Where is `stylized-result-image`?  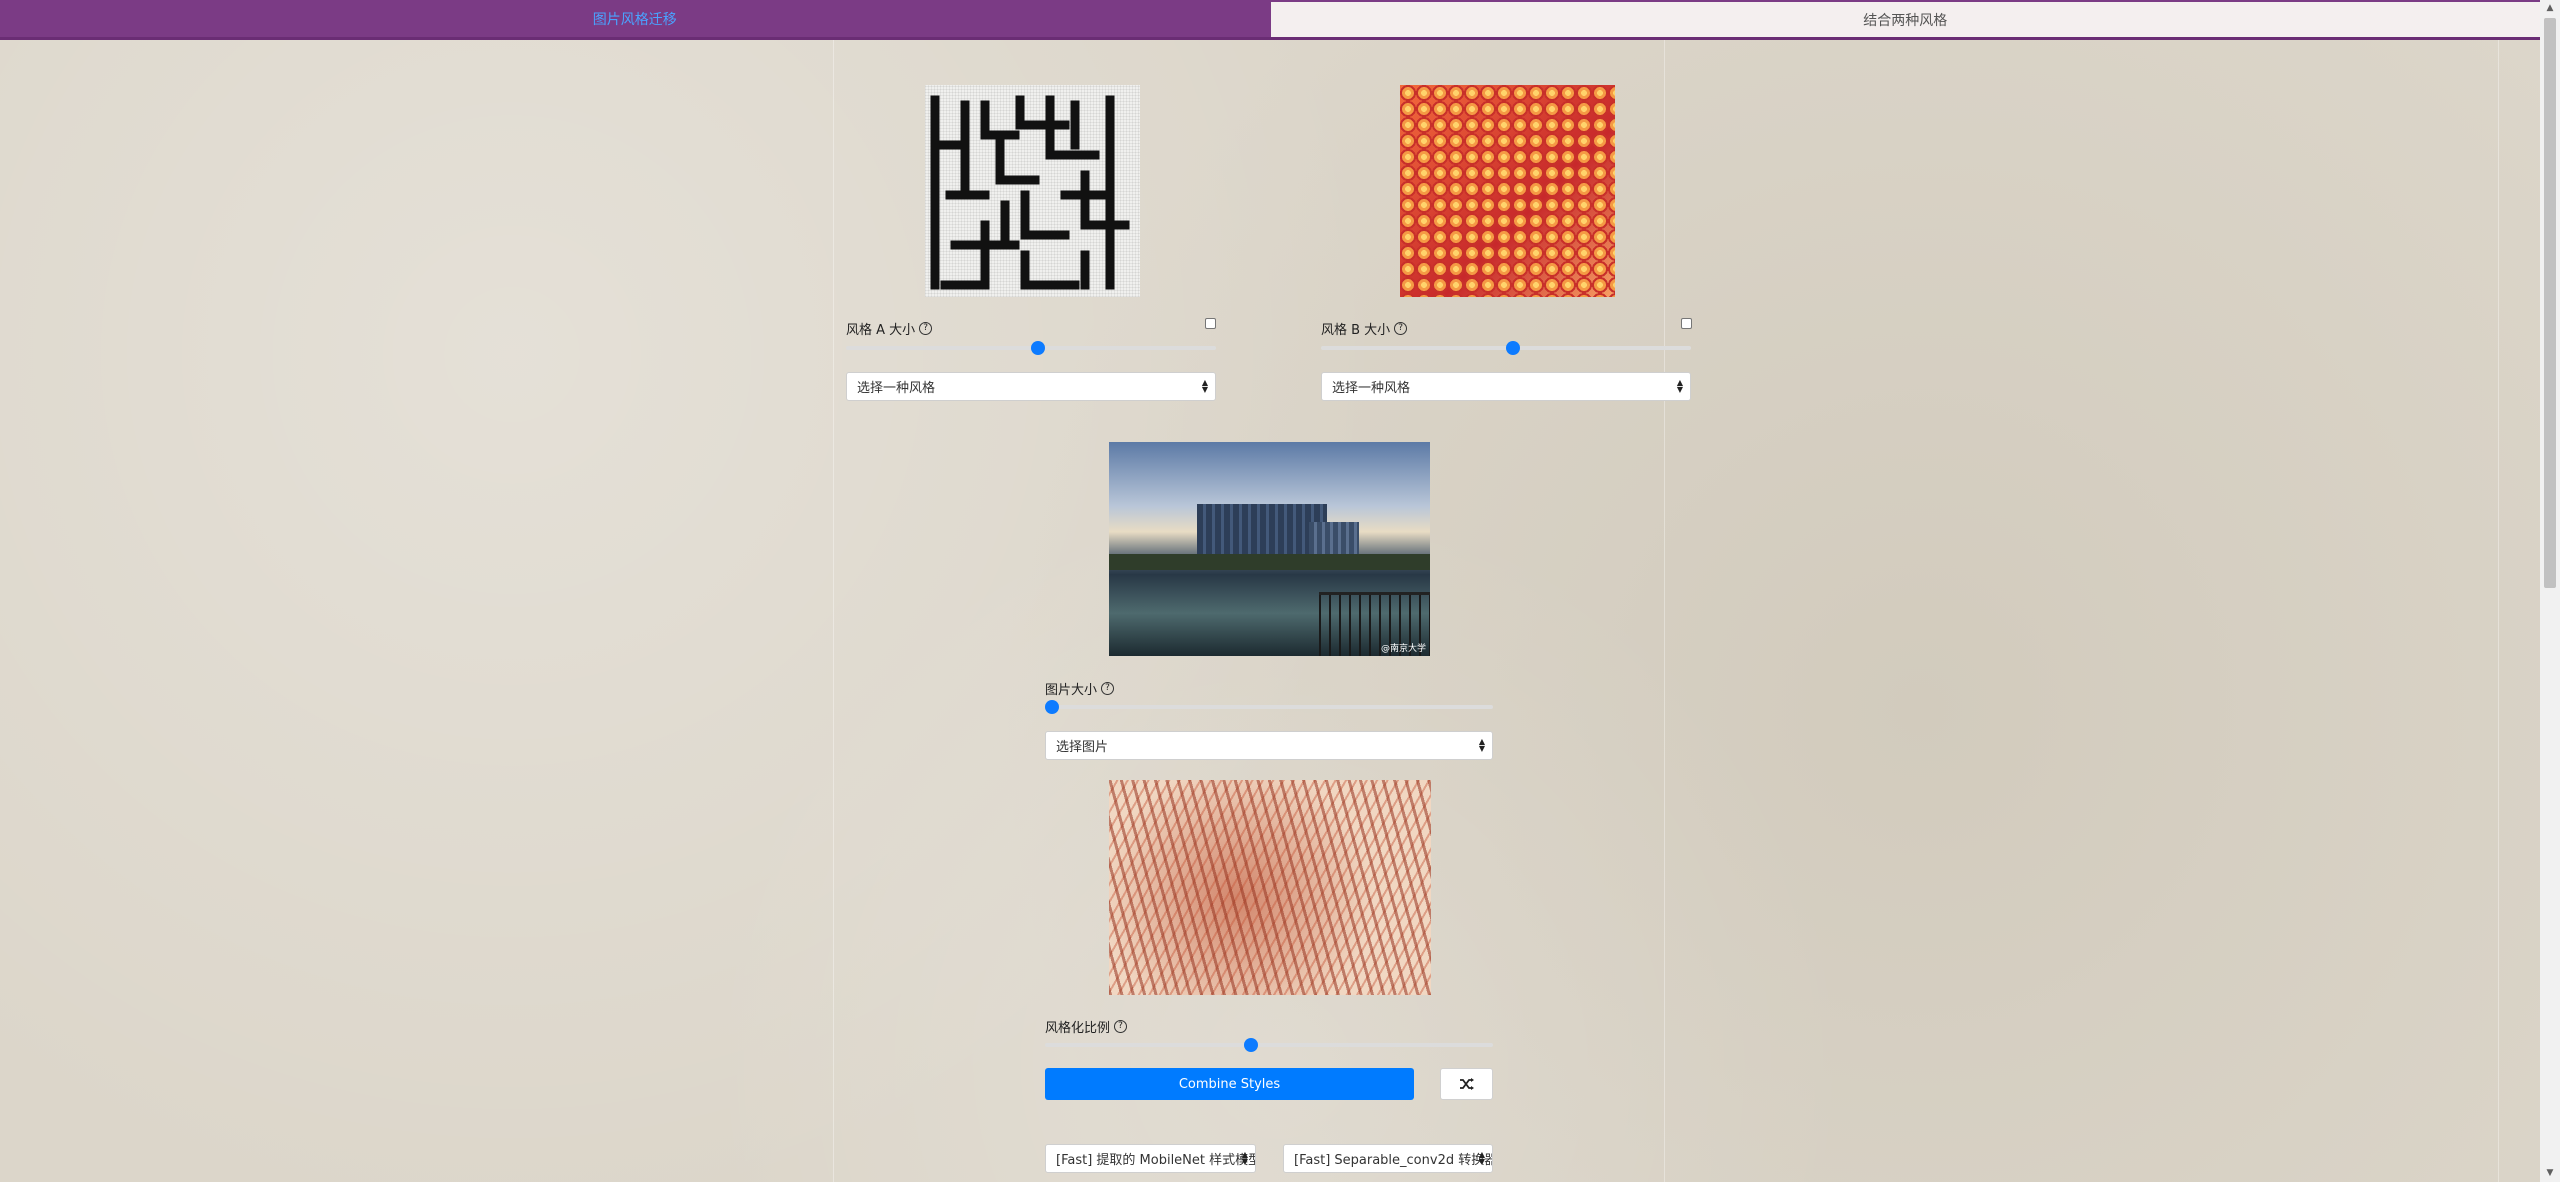
stylized-result-image is located at coordinates (1270, 887).